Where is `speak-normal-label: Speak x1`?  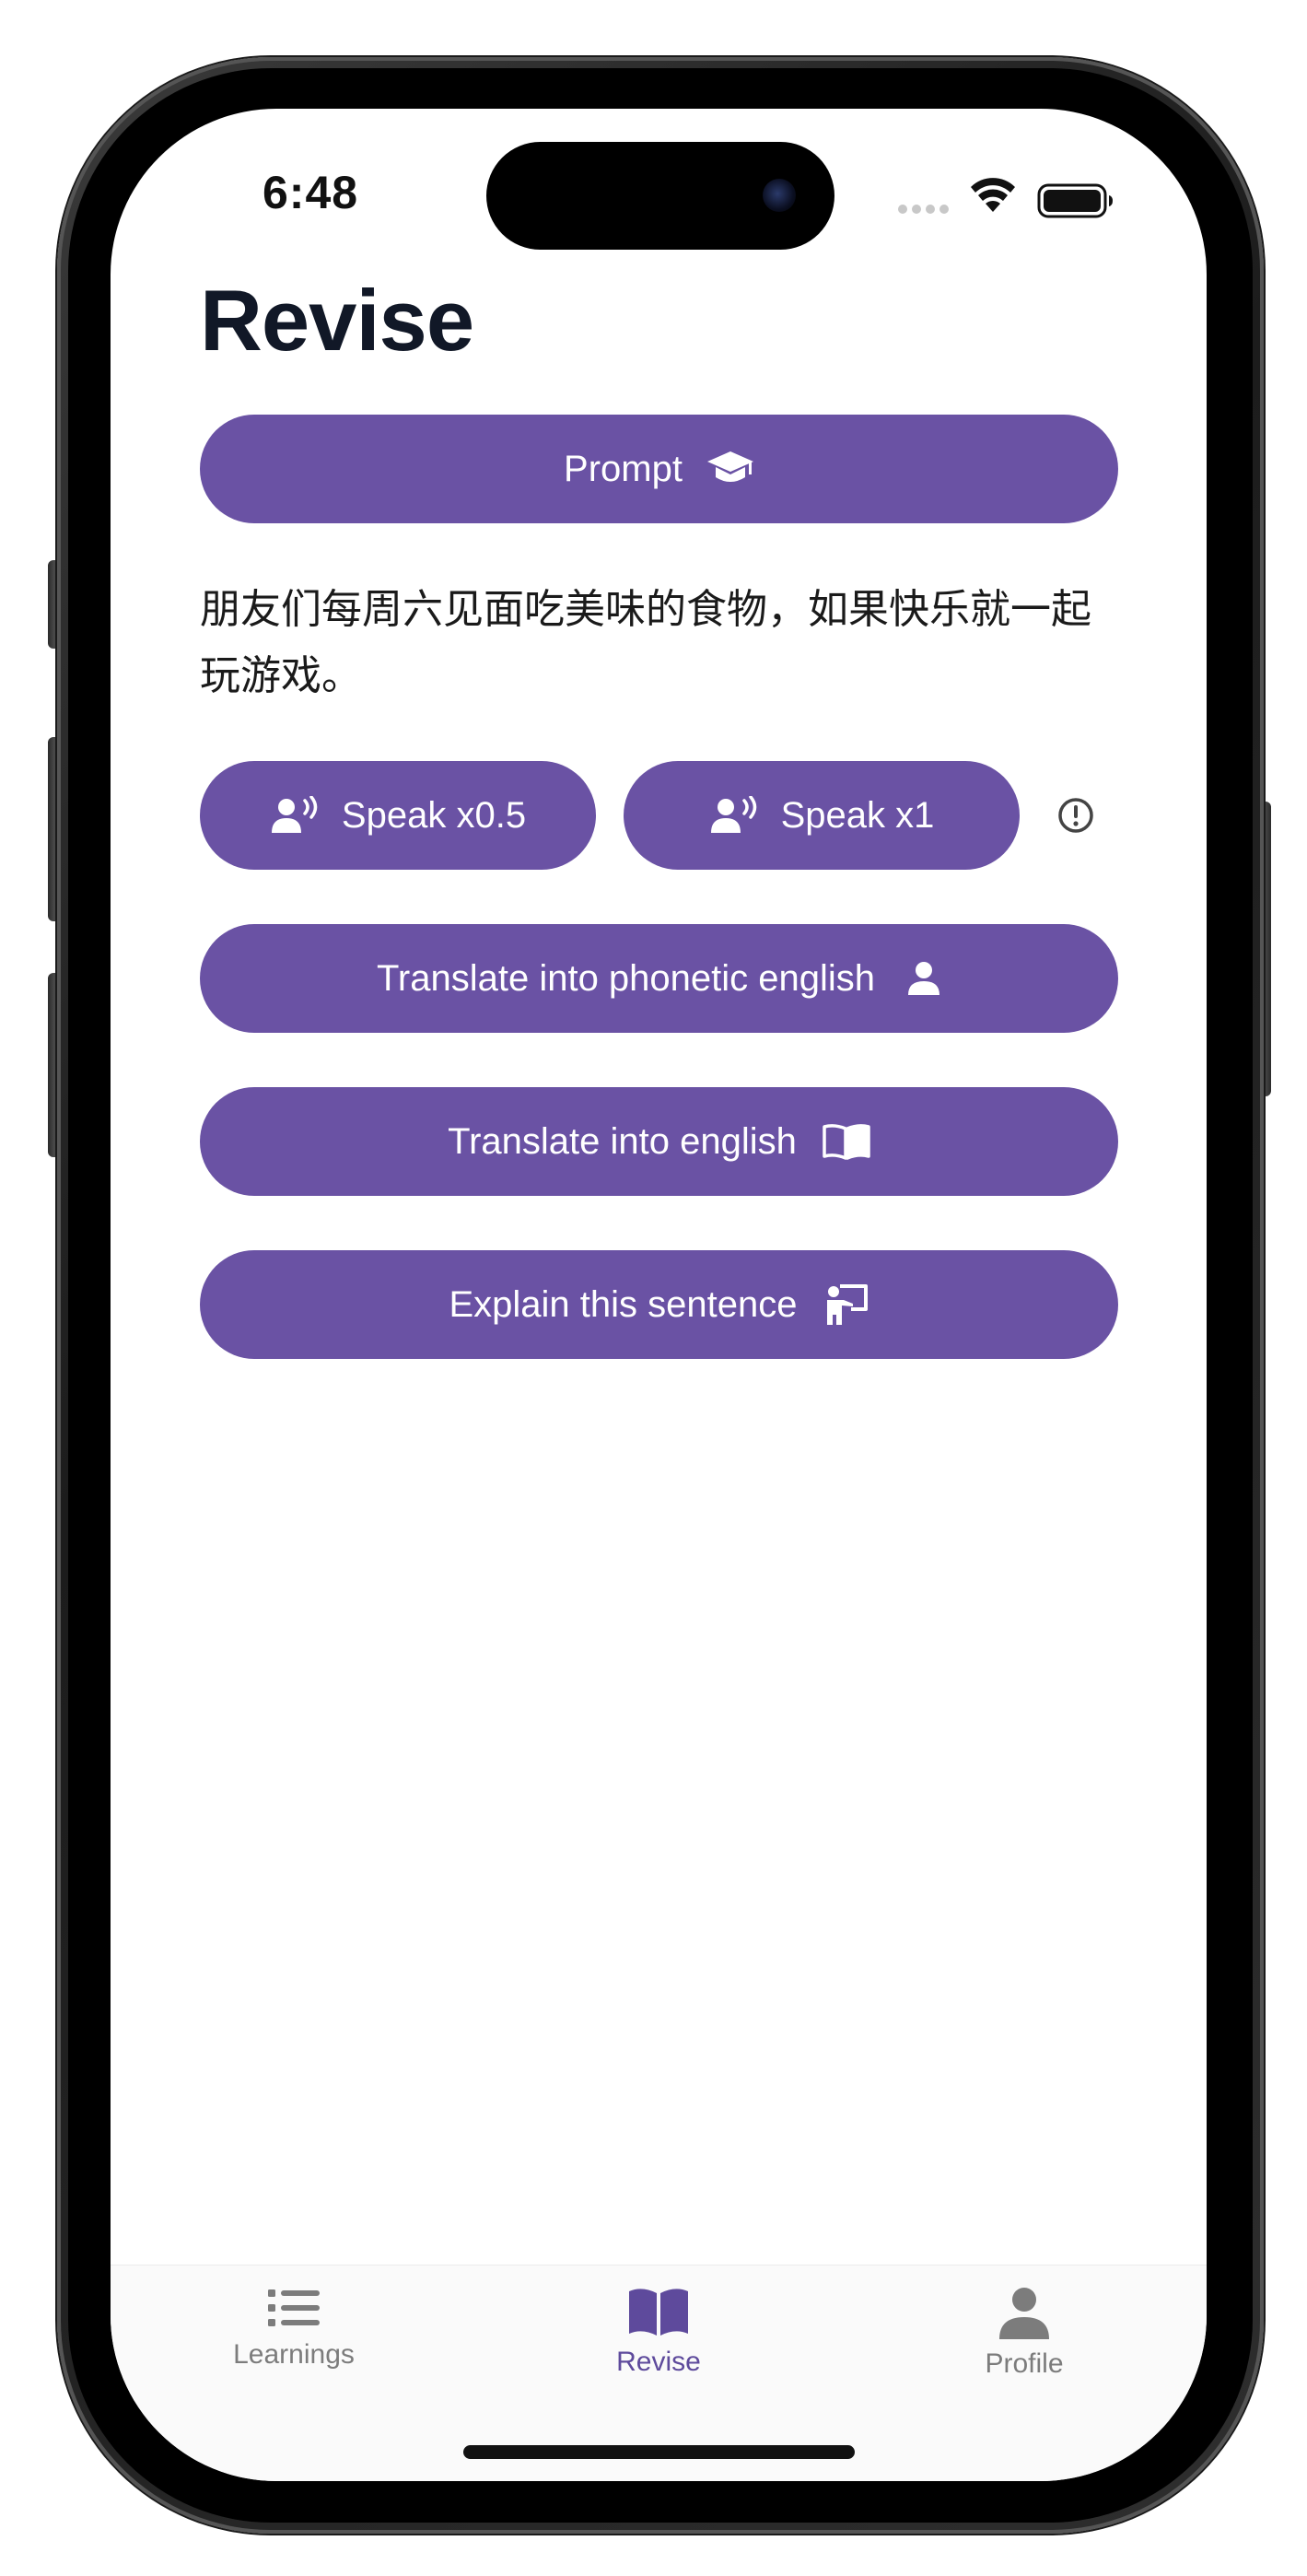
speak-normal-label: Speak x1 is located at coordinates (858, 815).